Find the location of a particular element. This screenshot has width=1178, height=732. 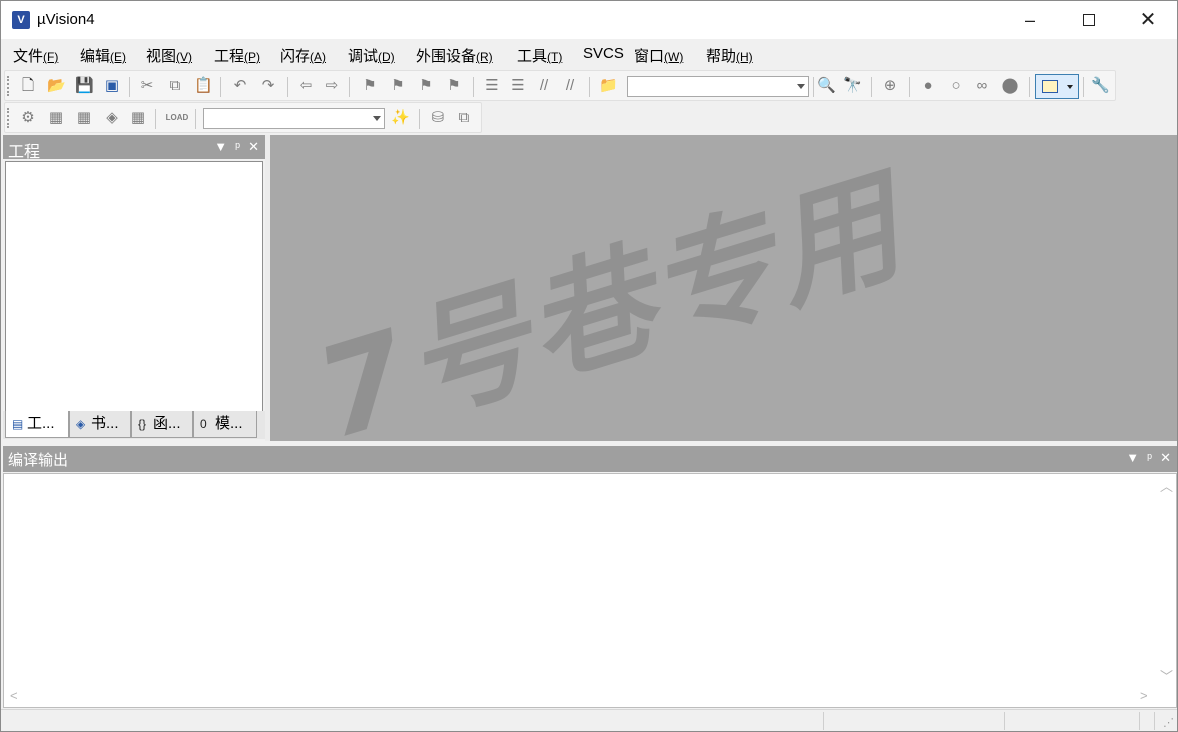

horizontal-scrollbar: < > is located at coordinates (579, 696).